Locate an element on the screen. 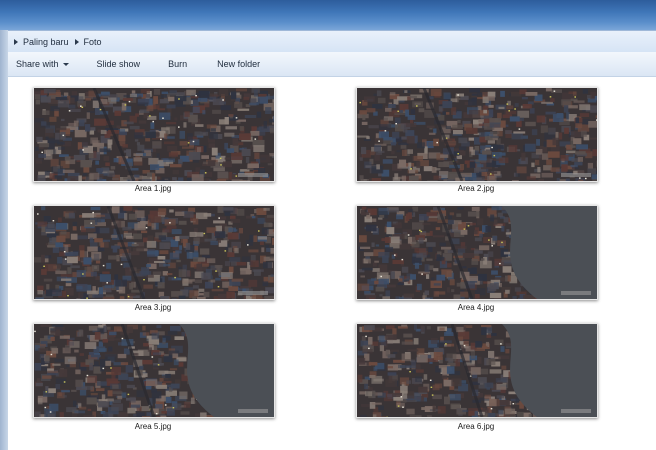  share-with-button: Share with is located at coordinates (42, 64).